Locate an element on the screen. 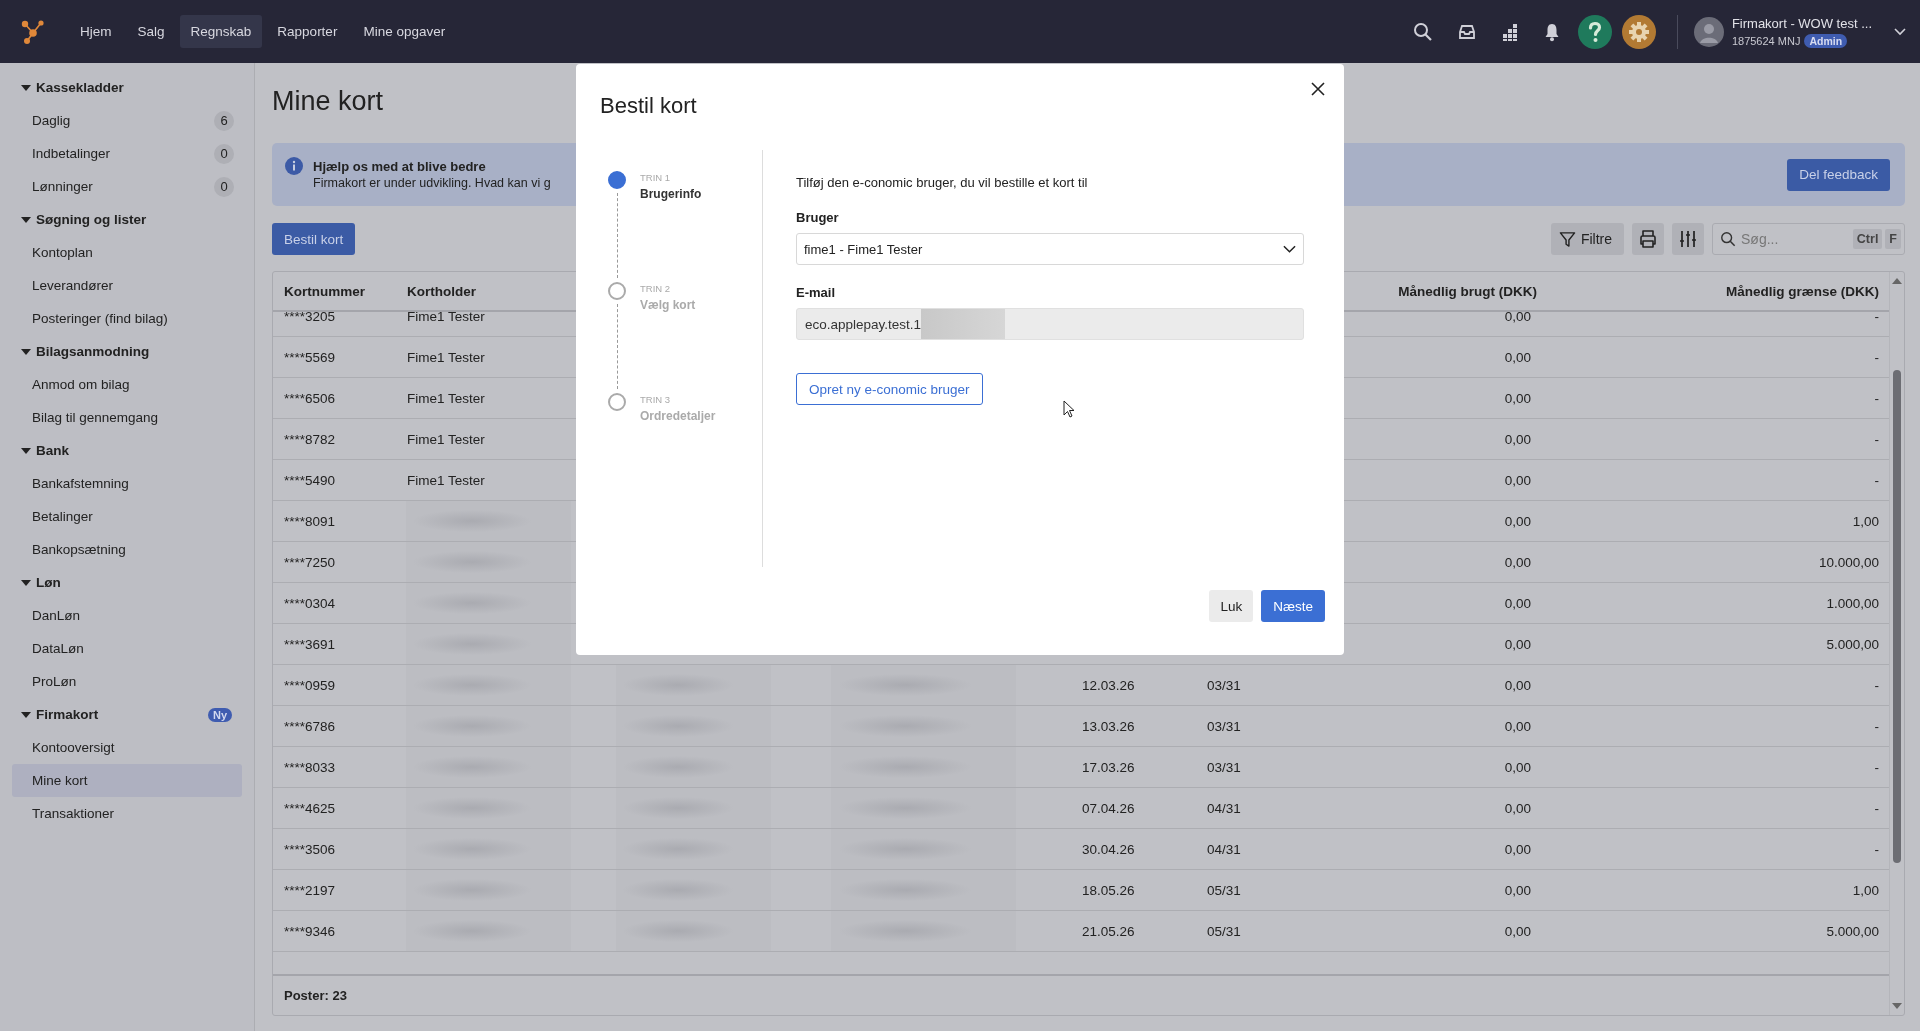  table-cell-text: ****4625 is located at coordinates (310, 808).